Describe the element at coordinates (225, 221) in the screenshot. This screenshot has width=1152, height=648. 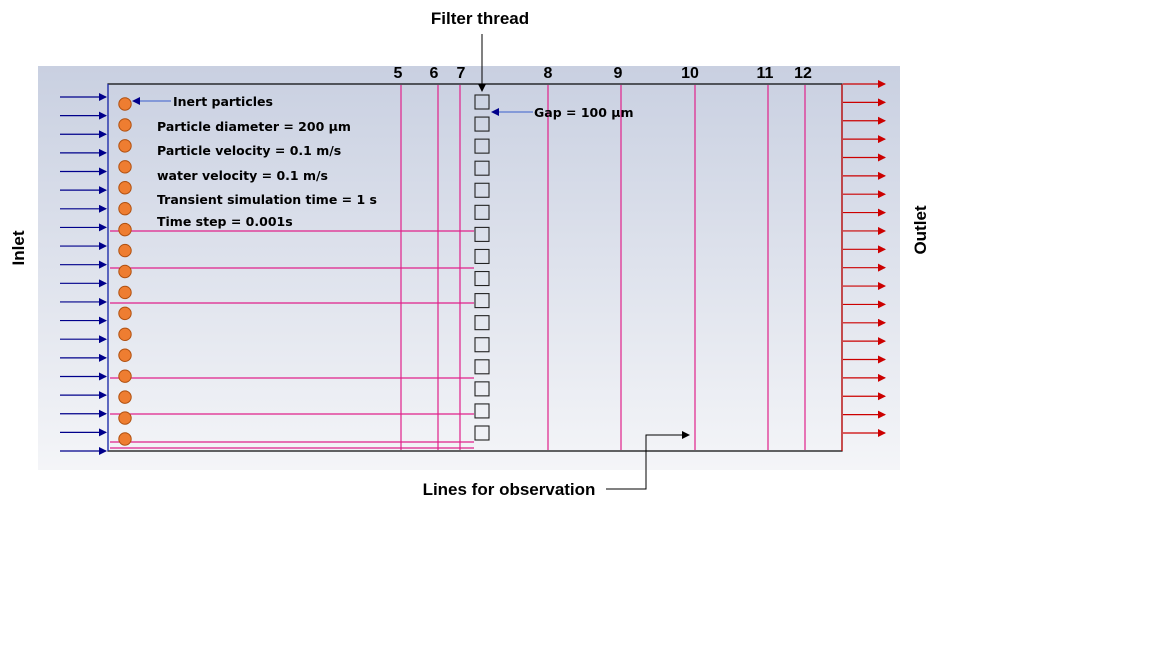
I see `param-time-step: Time step = 0.001s` at that location.